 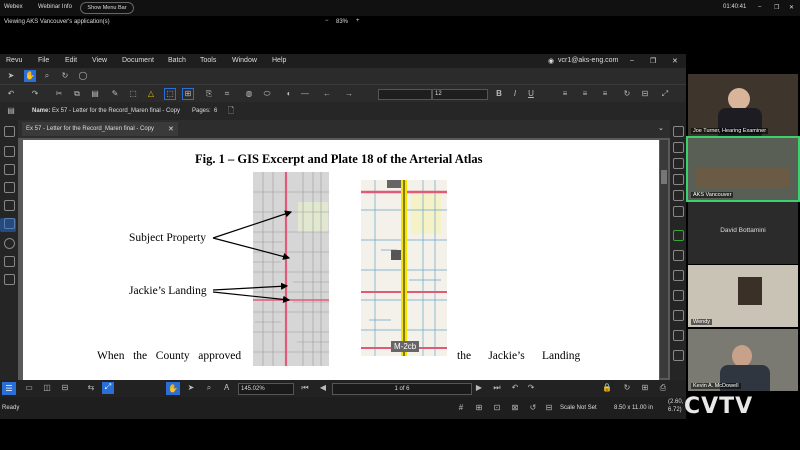 What do you see at coordinates (59, 94) in the screenshot?
I see `cut-icon: ✂` at bounding box center [59, 94].